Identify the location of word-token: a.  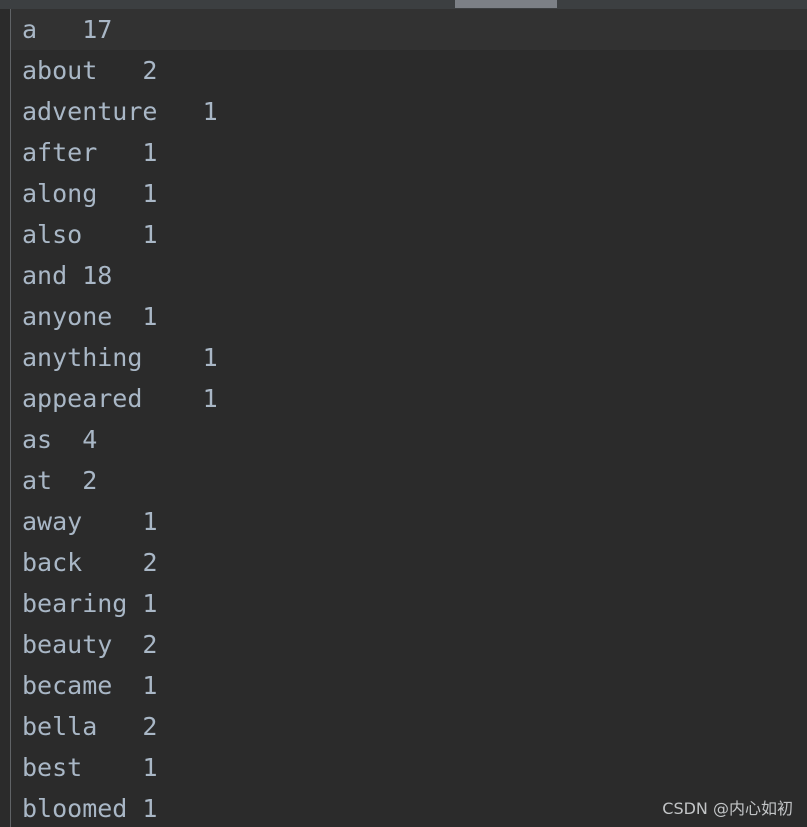
(30, 29).